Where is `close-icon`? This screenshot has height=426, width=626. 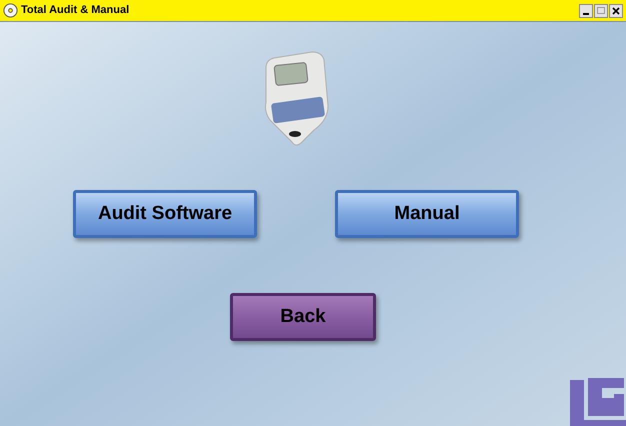 close-icon is located at coordinates (616, 10).